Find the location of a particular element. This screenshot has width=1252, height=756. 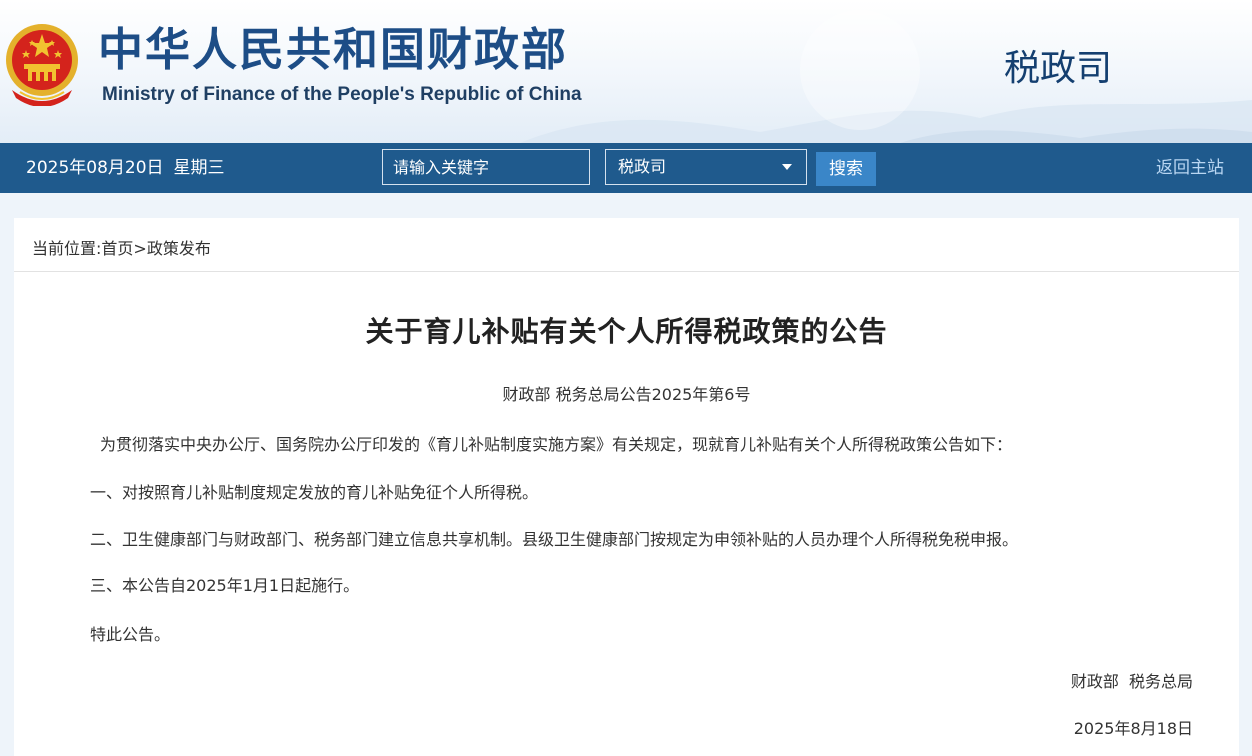

document-number: 财政部 税务总局公告2025年第6号 is located at coordinates (626, 394).